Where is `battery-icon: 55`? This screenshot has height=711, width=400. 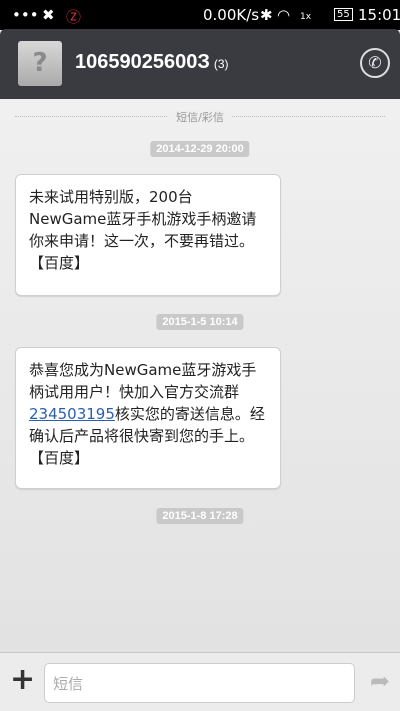 battery-icon: 55 is located at coordinates (343, 14).